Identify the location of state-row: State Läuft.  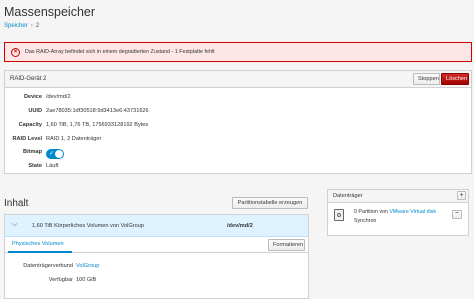
(238, 168).